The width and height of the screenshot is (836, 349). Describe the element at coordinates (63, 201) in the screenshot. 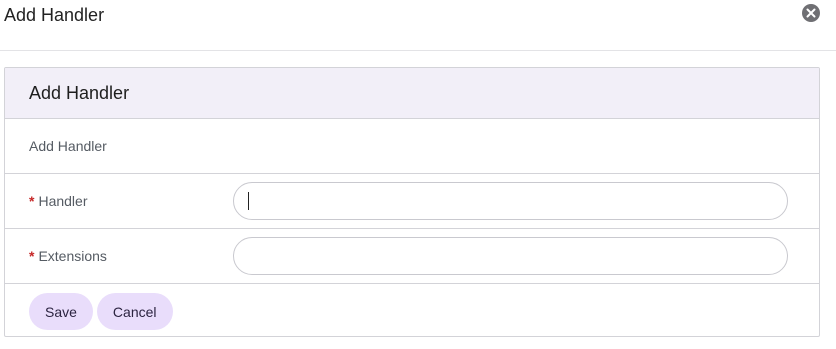

I see `handler-label-text: Handler` at that location.